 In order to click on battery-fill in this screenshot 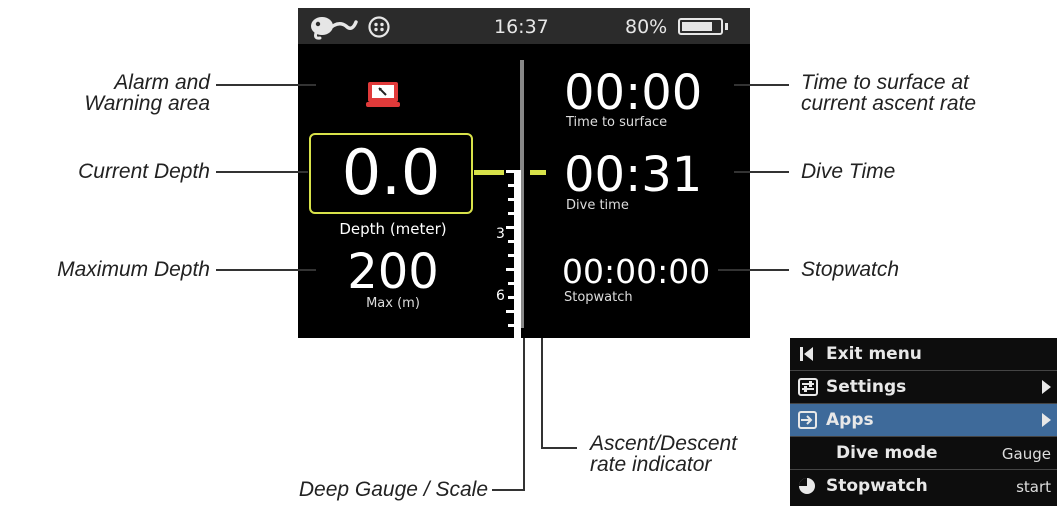, I will do `click(697, 26)`.